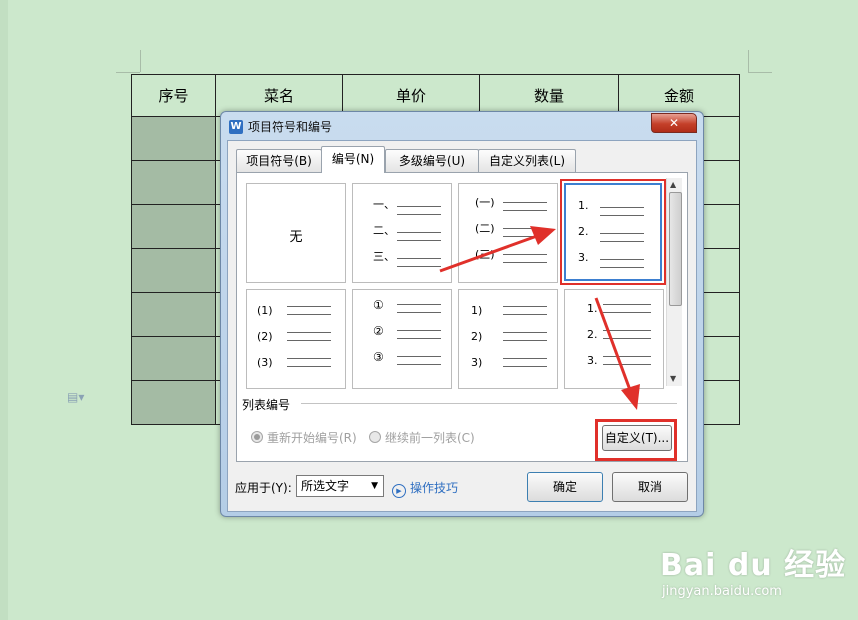 Image resolution: width=858 pixels, height=620 pixels. I want to click on apply-to-value: 所选文字, so click(325, 486).